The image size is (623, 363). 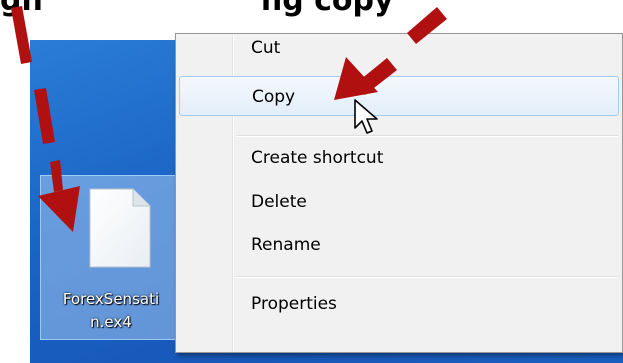 I want to click on menu-item-copy: Copy, so click(x=399, y=96).